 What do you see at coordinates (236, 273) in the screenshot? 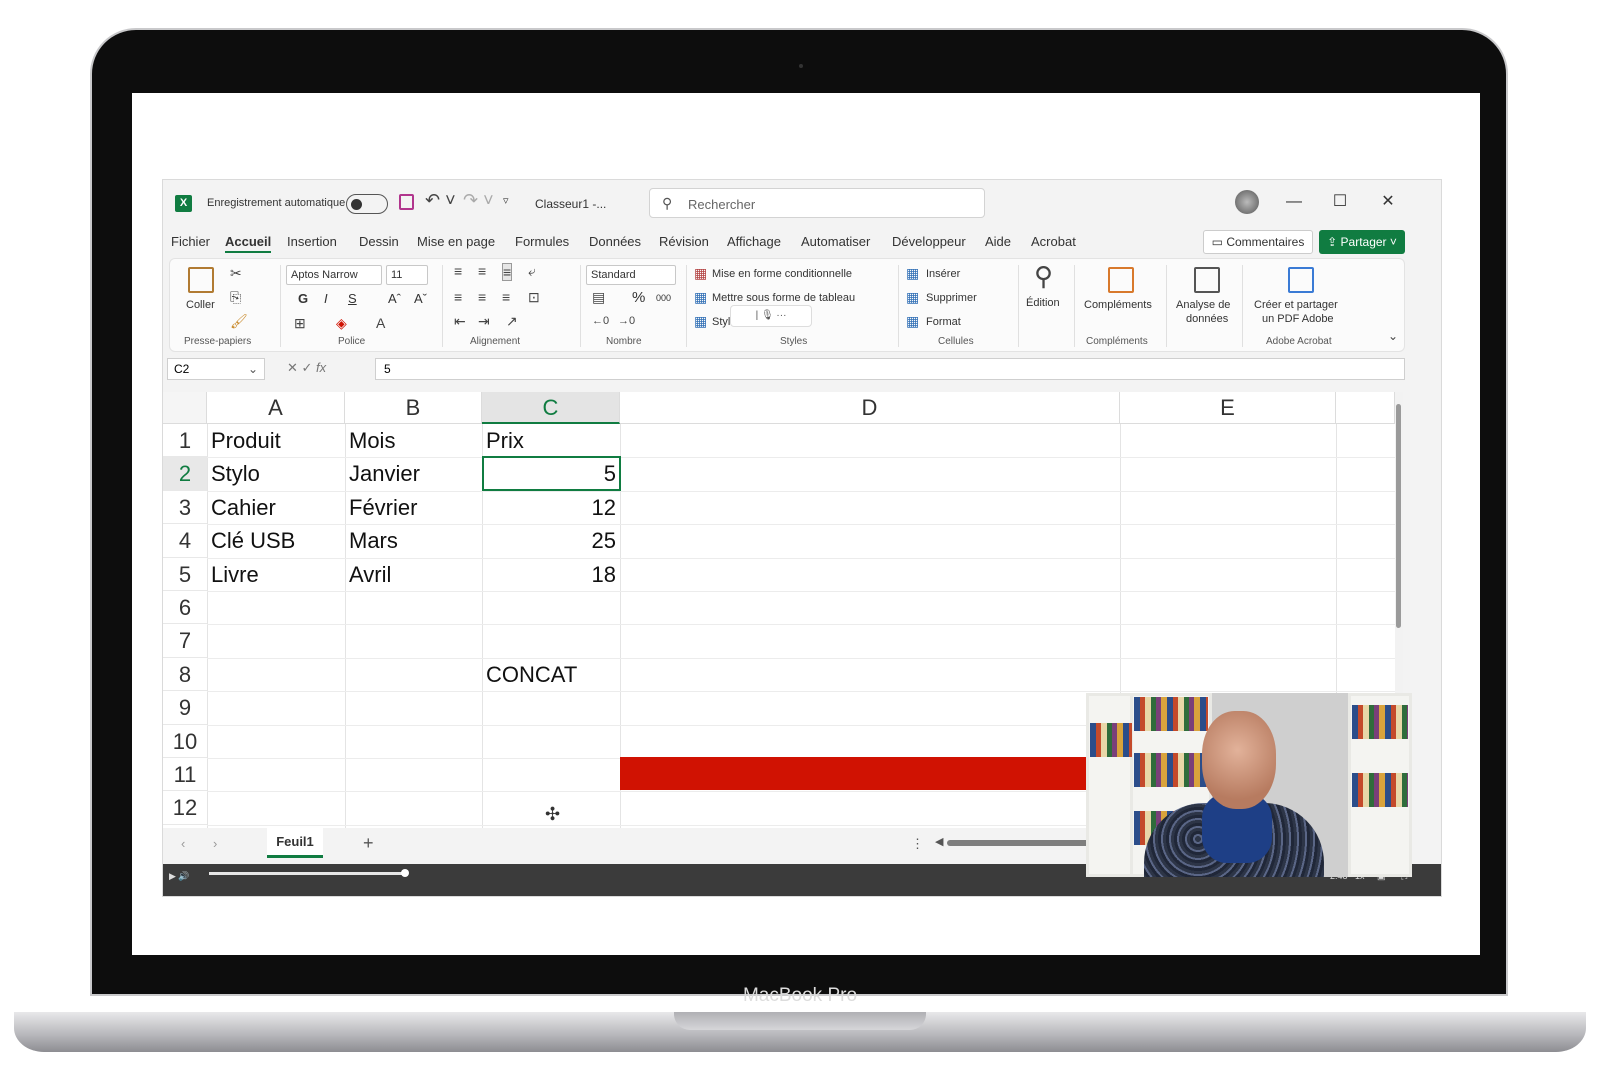
I see `cut-icon: ✂` at bounding box center [236, 273].